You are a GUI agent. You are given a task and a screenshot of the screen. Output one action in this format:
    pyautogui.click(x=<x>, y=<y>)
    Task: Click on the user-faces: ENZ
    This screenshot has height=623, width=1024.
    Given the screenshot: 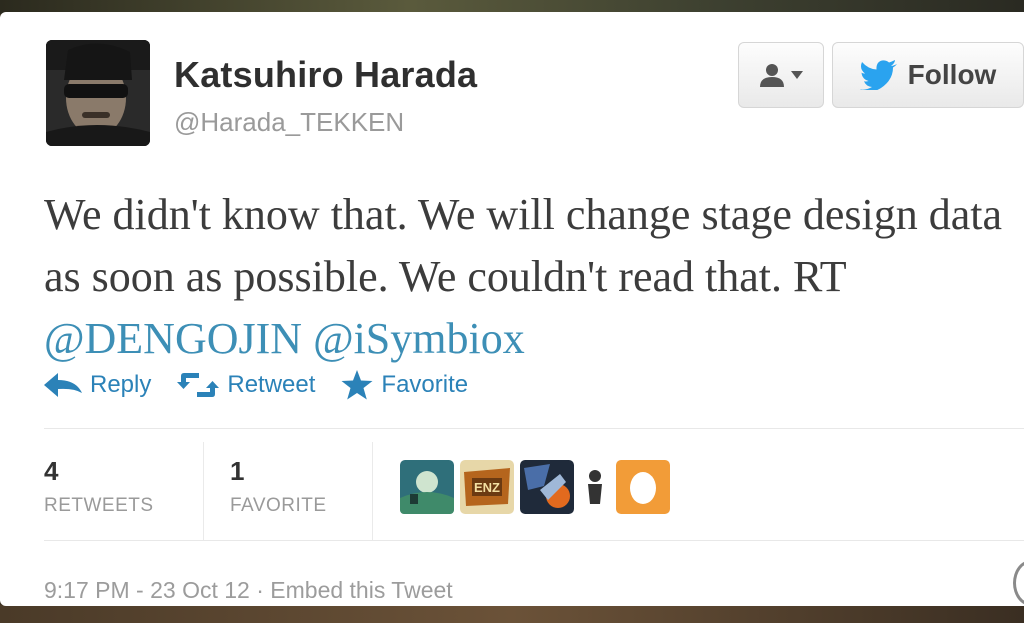 What is the action you would take?
    pyautogui.click(x=535, y=487)
    